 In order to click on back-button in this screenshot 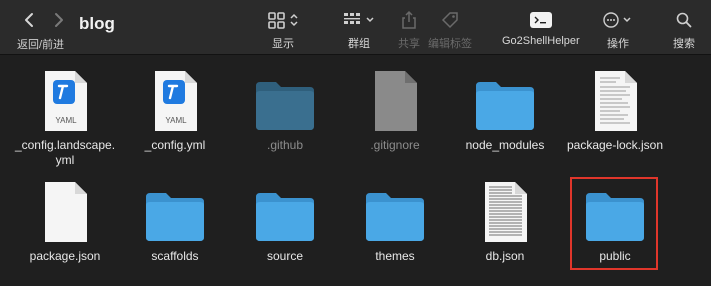, I will do `click(29, 20)`.